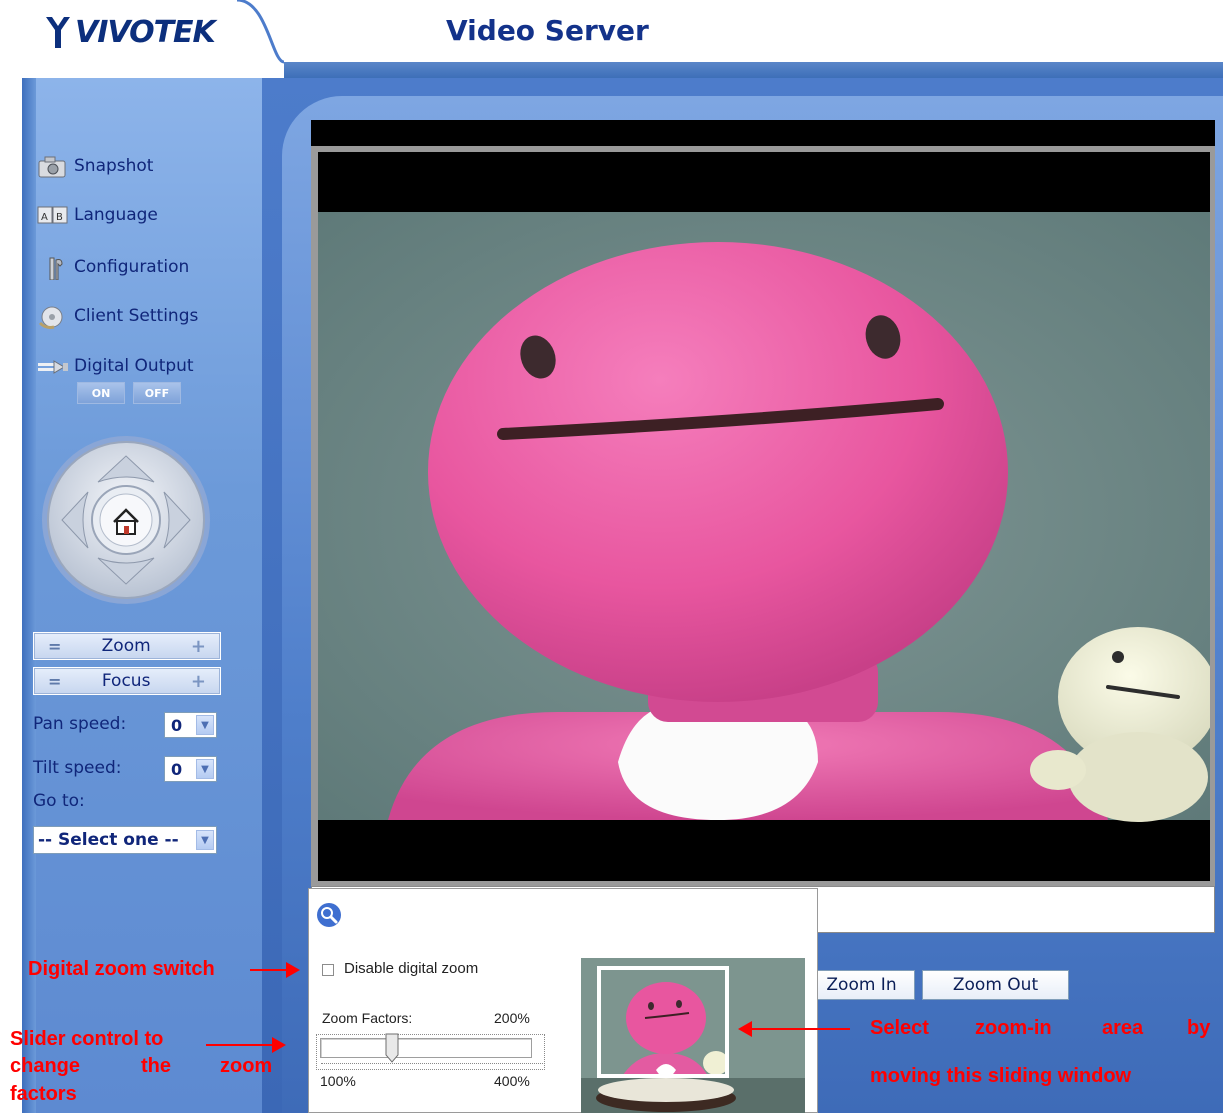 The height and width of the screenshot is (1113, 1223). Describe the element at coordinates (763, 133) in the screenshot. I see `video-title-bar` at that location.